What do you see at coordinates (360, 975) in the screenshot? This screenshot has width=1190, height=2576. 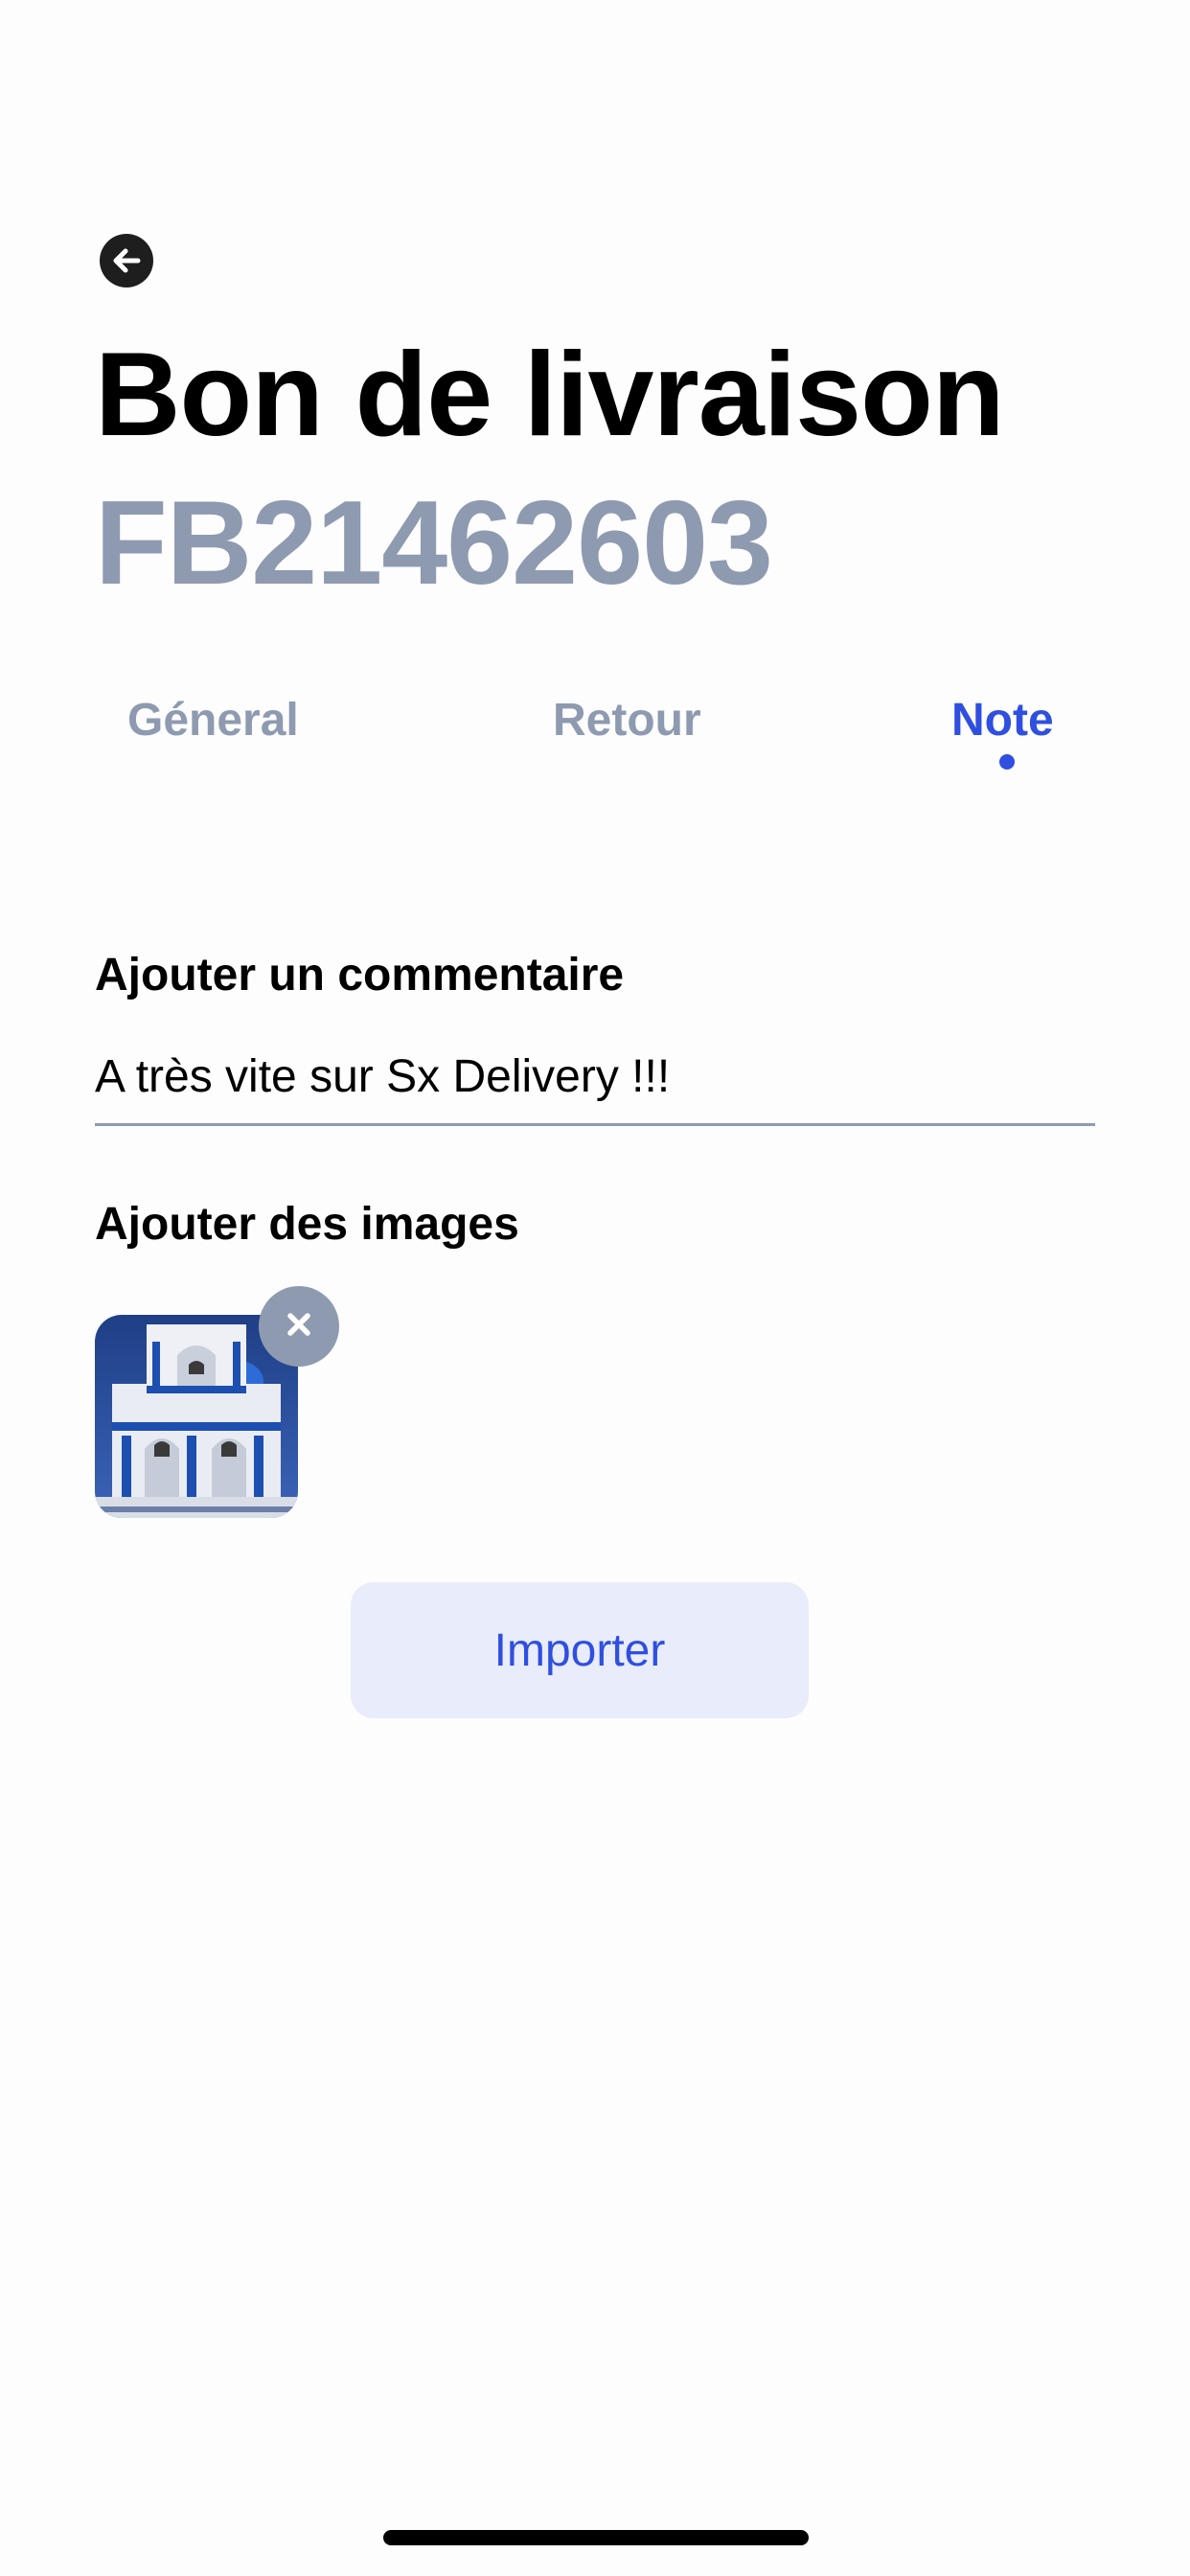 I see `comment-label: Ajouter un commentaire` at bounding box center [360, 975].